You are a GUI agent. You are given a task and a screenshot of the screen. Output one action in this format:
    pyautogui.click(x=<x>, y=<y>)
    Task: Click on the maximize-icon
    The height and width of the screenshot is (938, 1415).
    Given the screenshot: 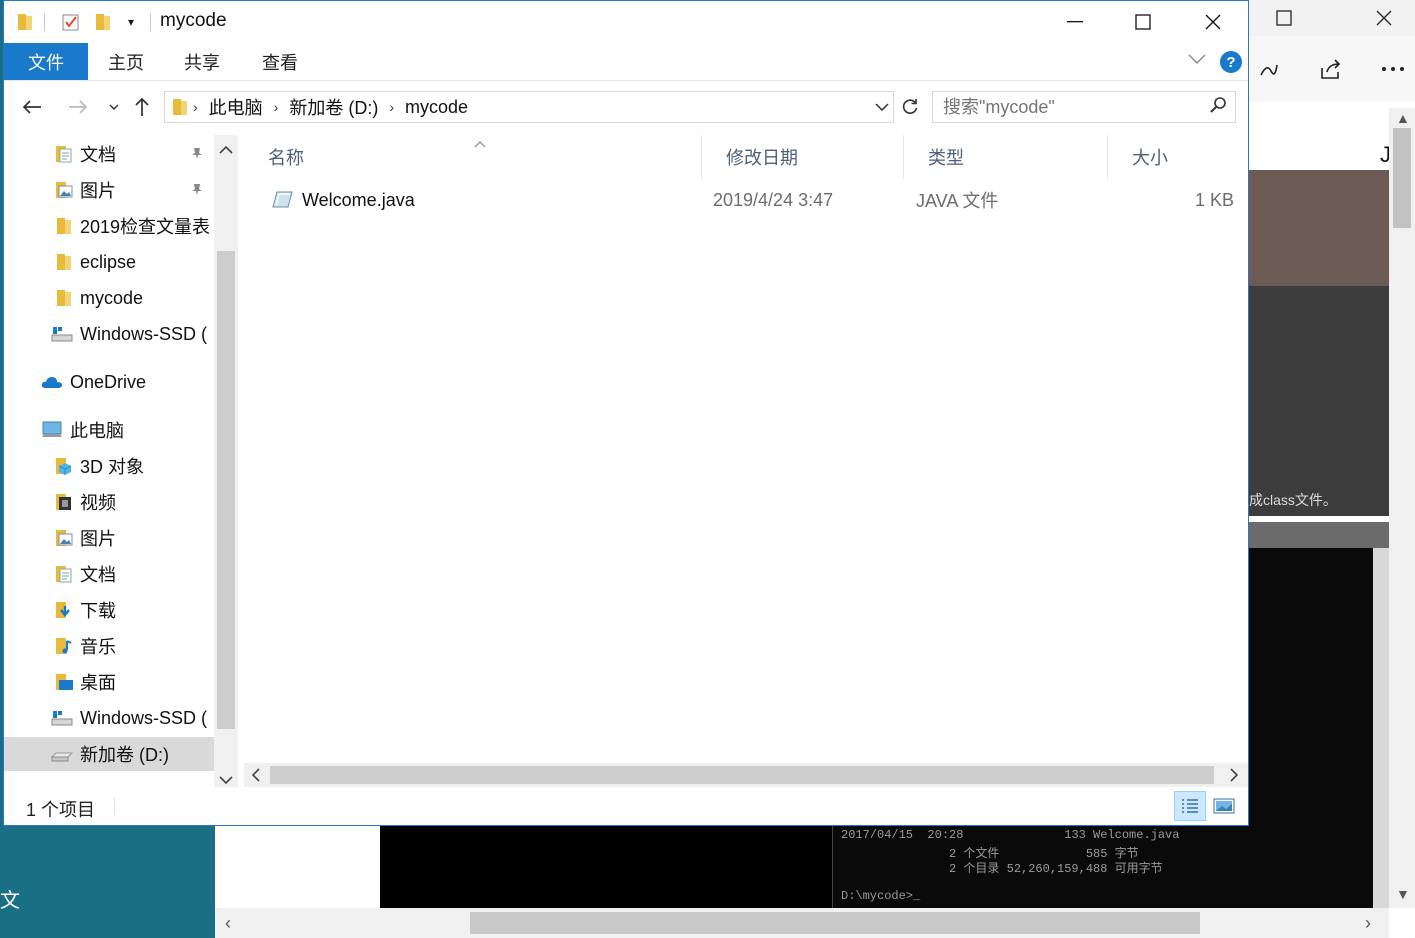 What is the action you would take?
    pyautogui.click(x=1284, y=18)
    